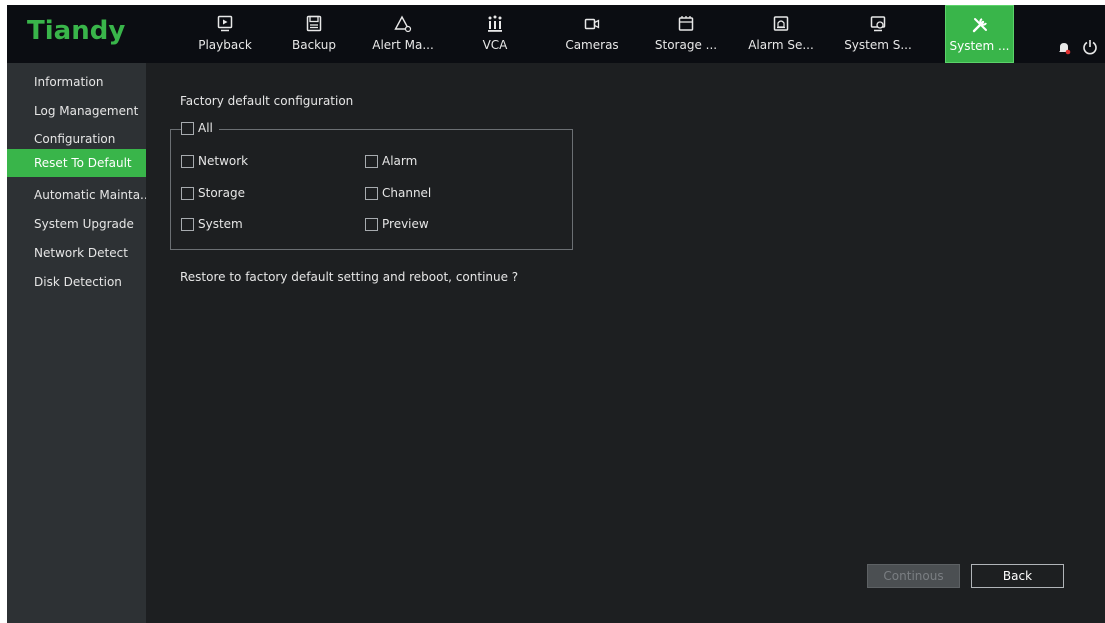 This screenshot has width=1105, height=623. I want to click on all-checkbox-label: All, so click(205, 128).